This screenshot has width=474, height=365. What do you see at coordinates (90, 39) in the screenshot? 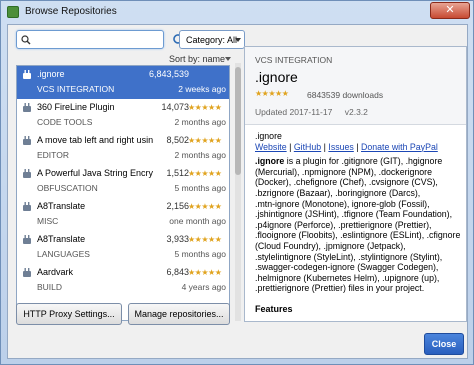
I see `search-input` at bounding box center [90, 39].